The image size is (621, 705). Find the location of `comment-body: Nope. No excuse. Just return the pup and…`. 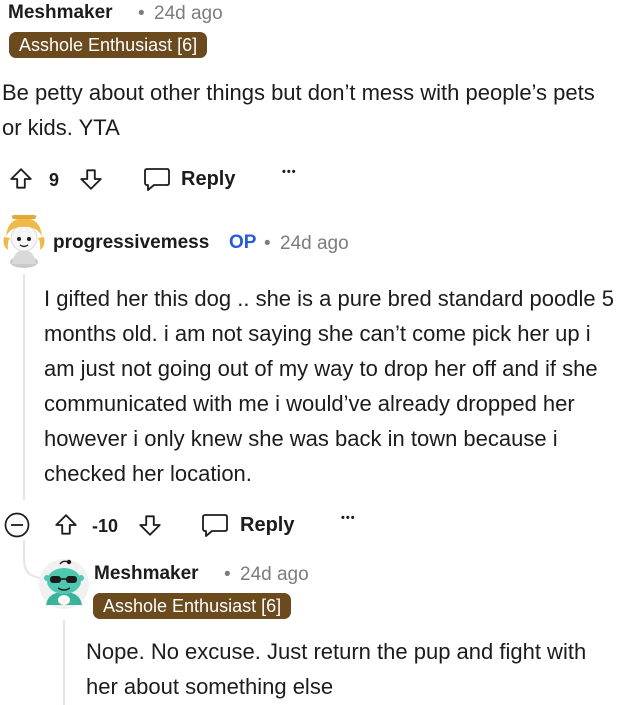

comment-body: Nope. No excuse. Just return the pup and… is located at coordinates (336, 669).